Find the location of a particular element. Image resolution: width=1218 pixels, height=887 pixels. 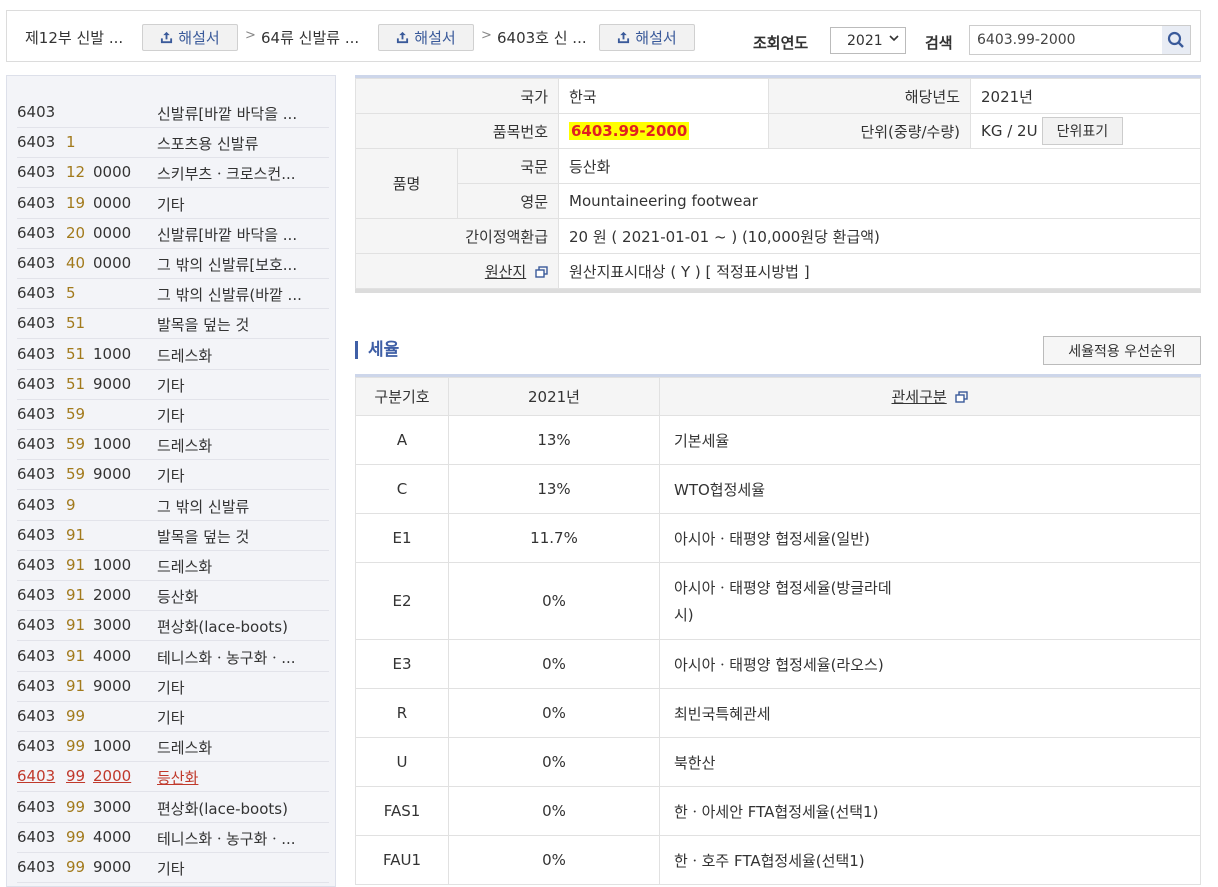

tree-row: 6403 99 3000 편상화(lace-boots) is located at coordinates (173, 808).